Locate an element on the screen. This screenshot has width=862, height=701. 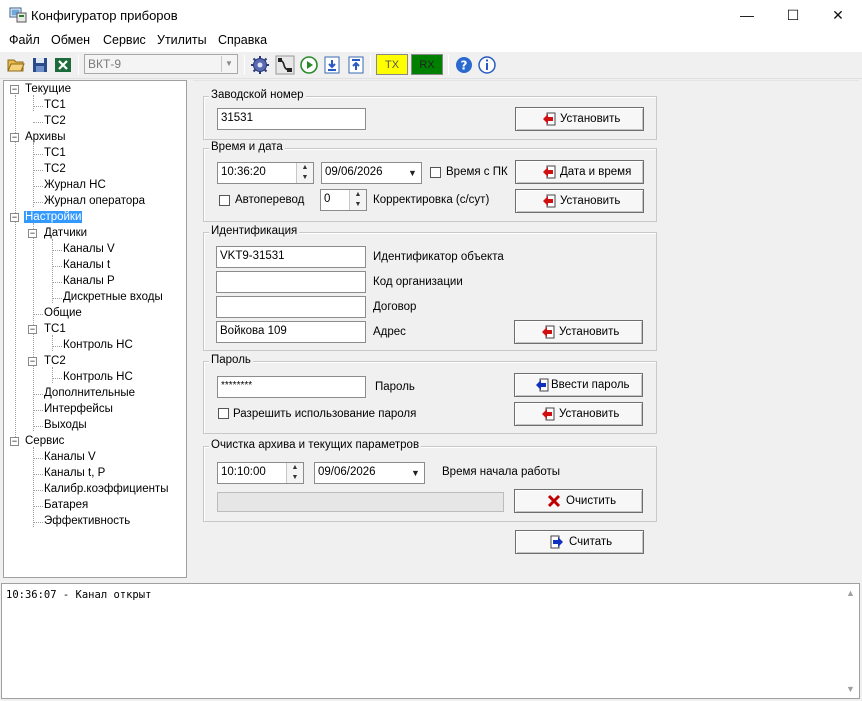
tree-item-discrete-inputs: Дискретные входы is located at coordinates (113, 297).